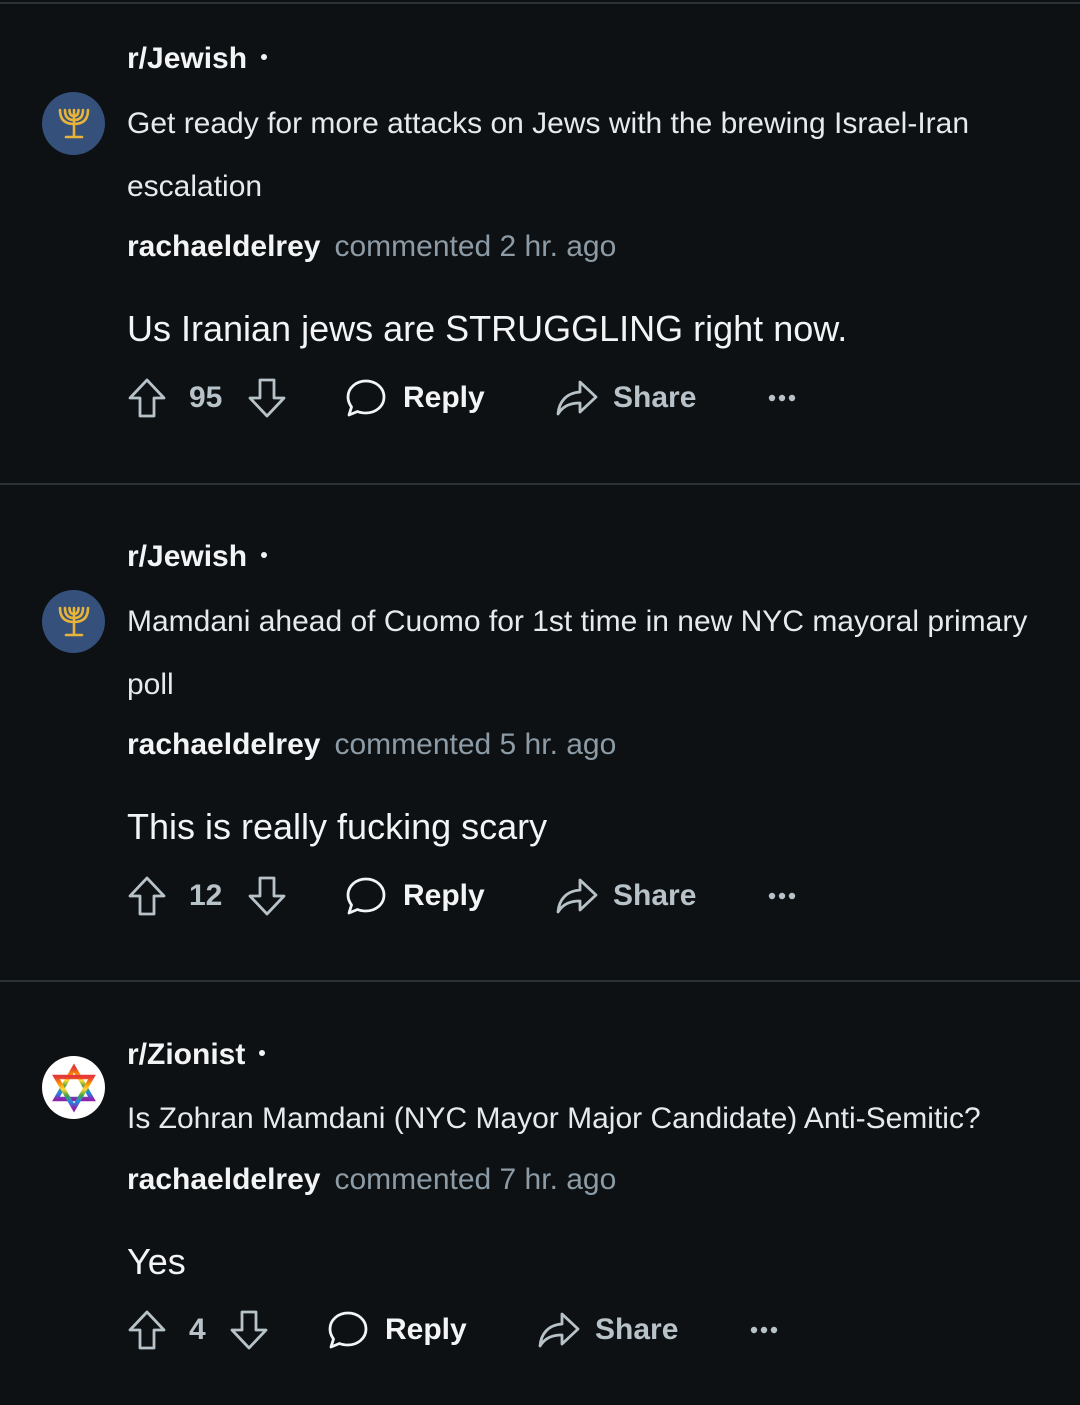 The height and width of the screenshot is (1405, 1080). I want to click on vote-score: 12, so click(206, 895).